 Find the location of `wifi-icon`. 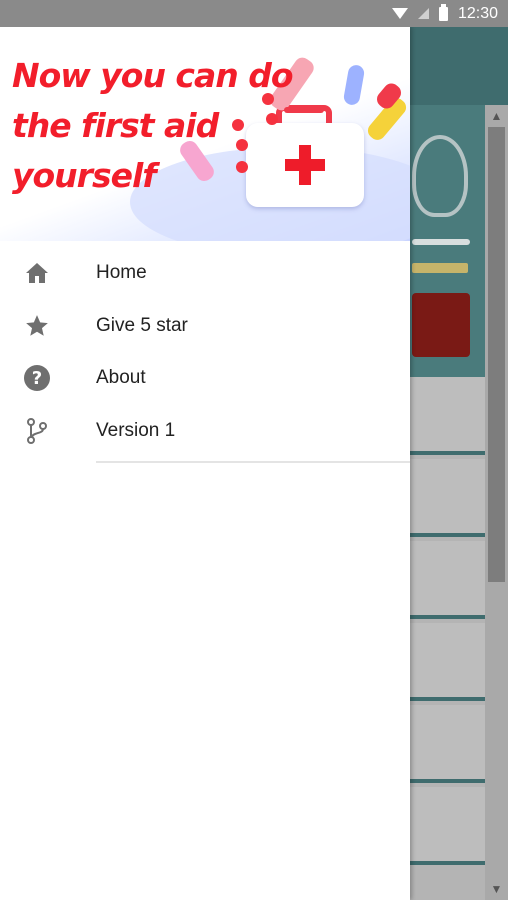

wifi-icon is located at coordinates (399, 13).